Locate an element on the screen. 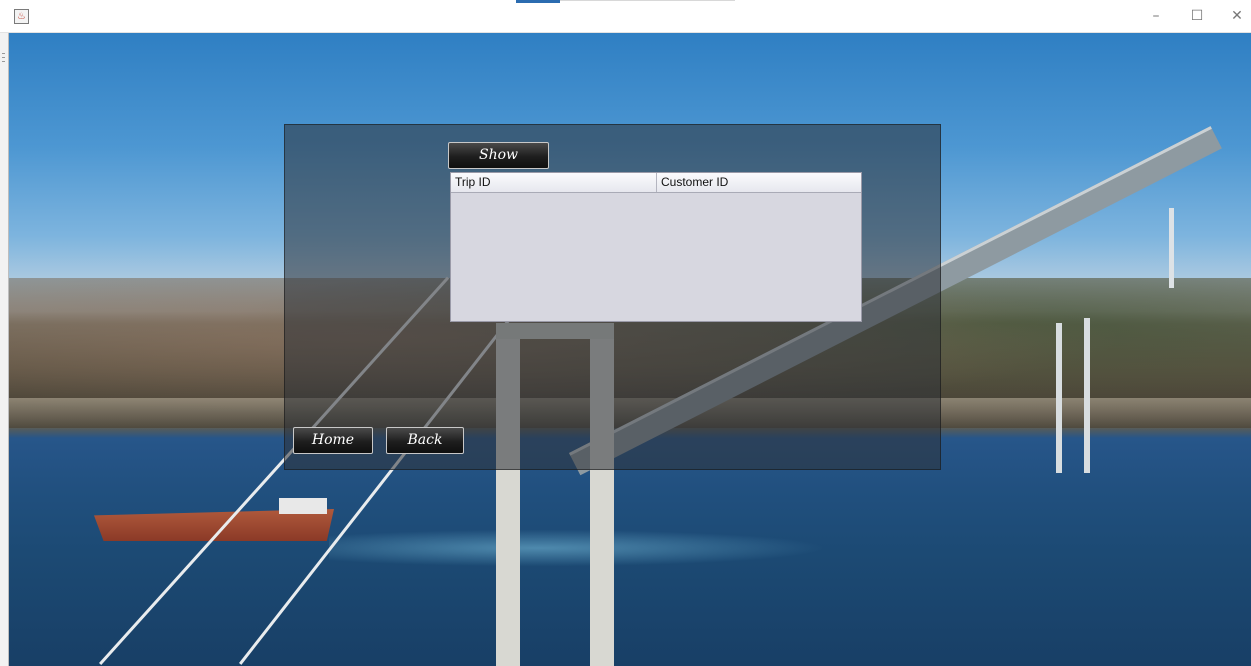  table-header: Trip ID Customer ID is located at coordinates (656, 183).